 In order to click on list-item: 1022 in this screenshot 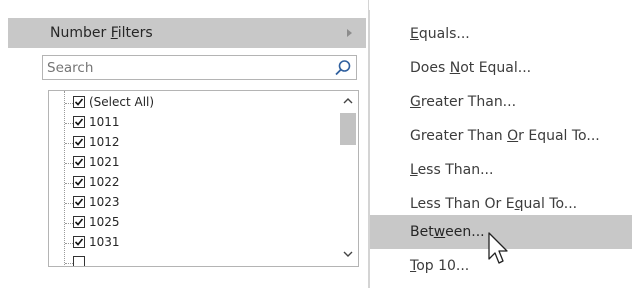, I will do `click(189, 183)`.